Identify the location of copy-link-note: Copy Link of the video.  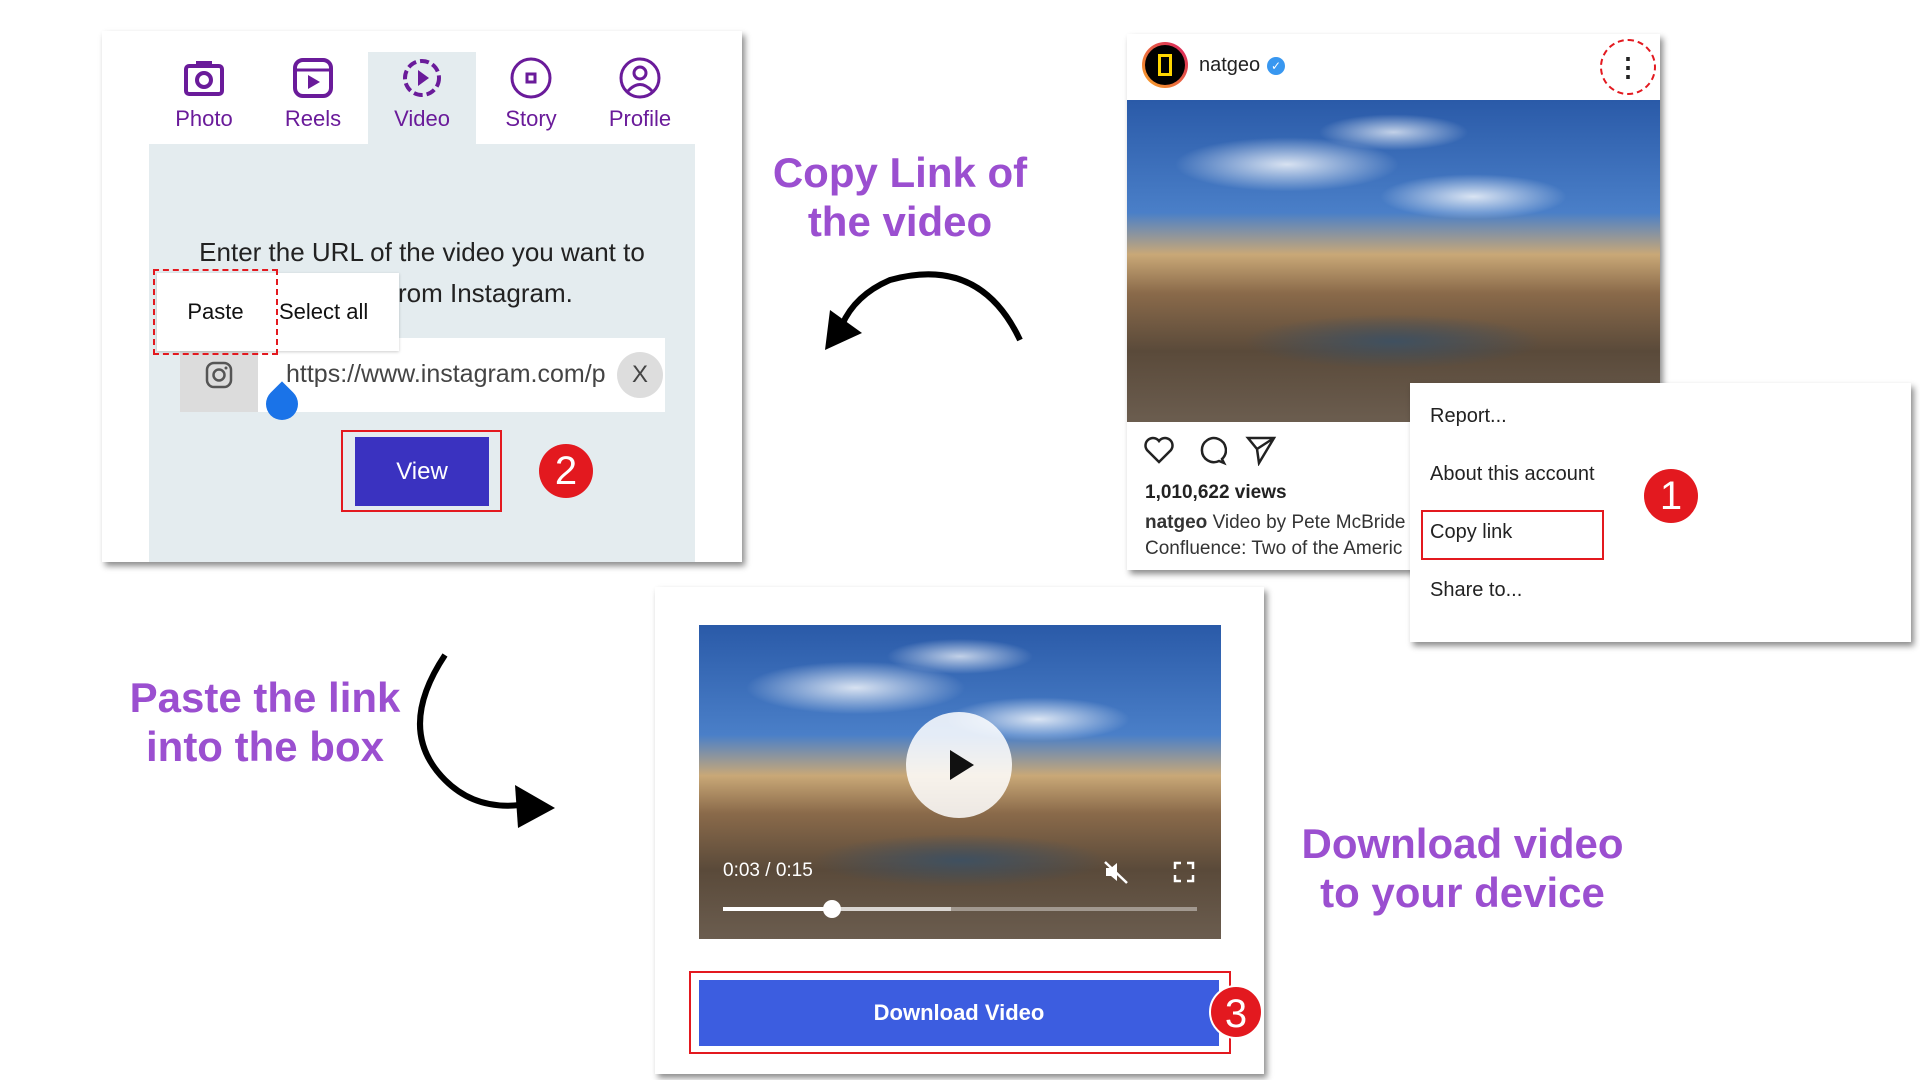
(900, 197).